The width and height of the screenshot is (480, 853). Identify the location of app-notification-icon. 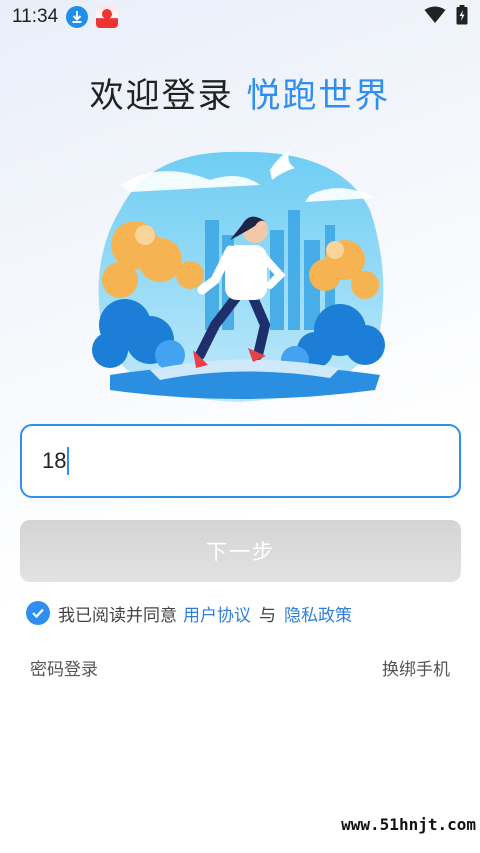
(107, 17).